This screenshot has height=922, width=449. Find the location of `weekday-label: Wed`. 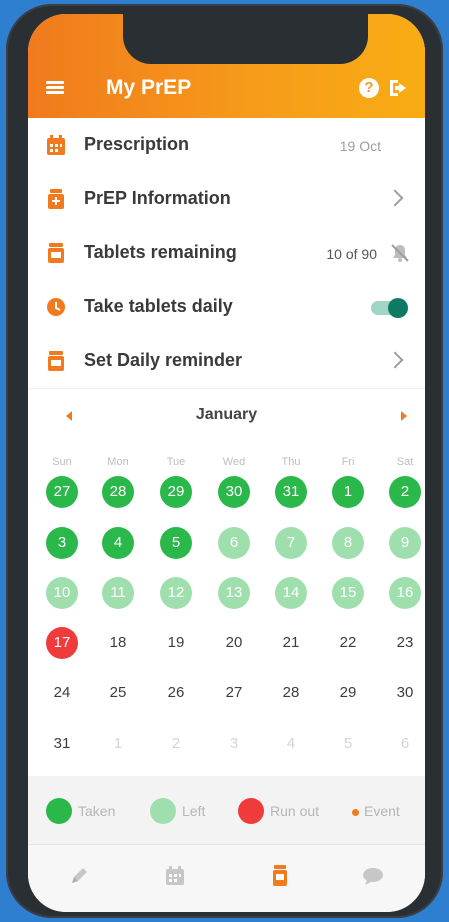

weekday-label: Wed is located at coordinates (234, 462).